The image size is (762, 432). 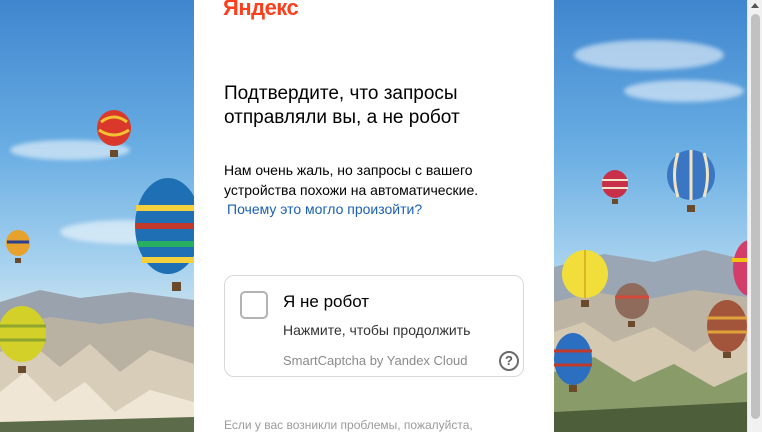 What do you see at coordinates (324, 209) in the screenshot?
I see `why-link: Почему это могло произойти?` at bounding box center [324, 209].